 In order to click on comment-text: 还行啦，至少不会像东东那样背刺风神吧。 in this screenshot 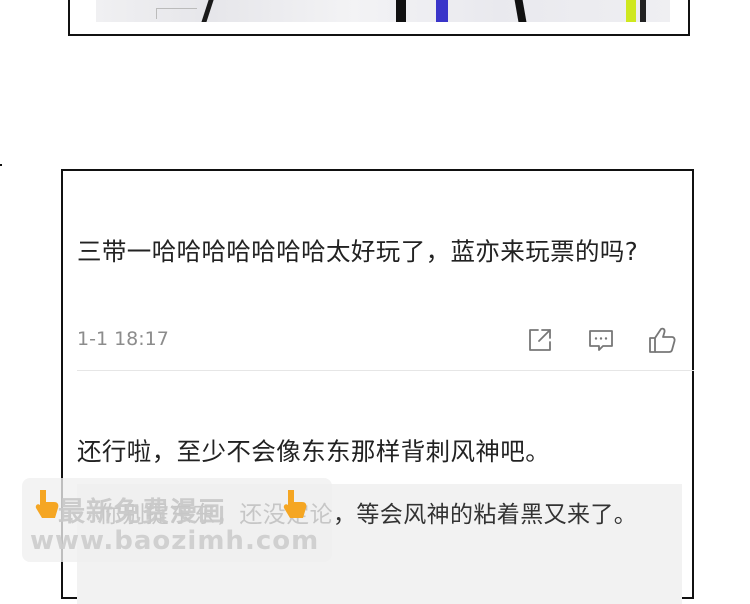, I will do `click(314, 451)`.